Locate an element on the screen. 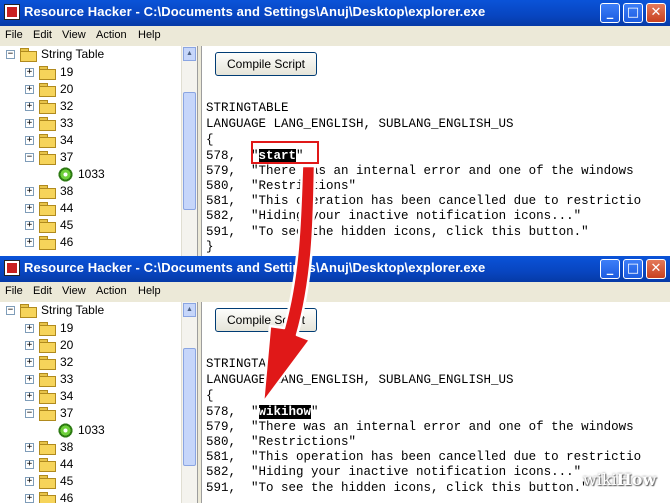  tree-item-label: 46 is located at coordinates (67, 497).